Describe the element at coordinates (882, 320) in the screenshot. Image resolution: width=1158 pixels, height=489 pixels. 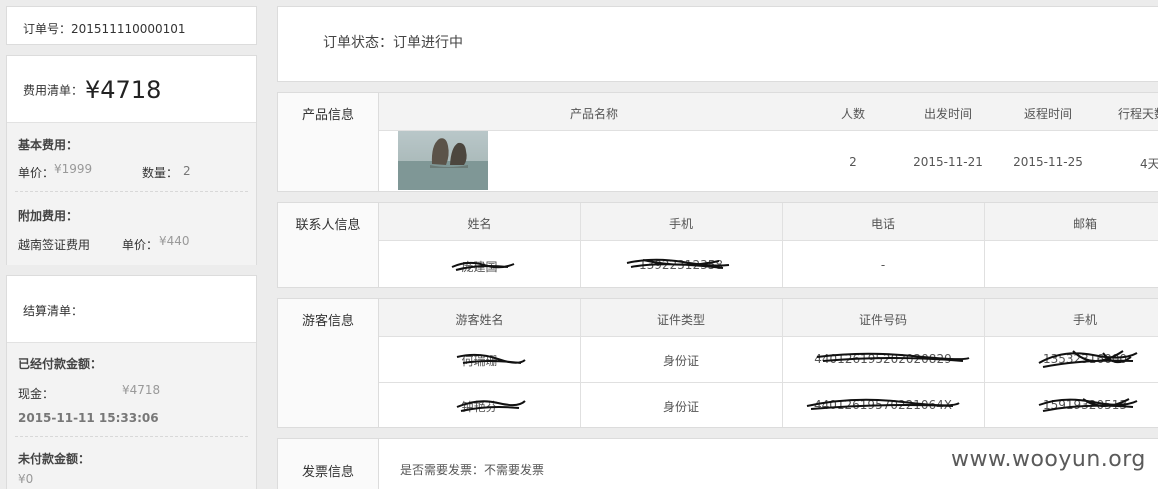
I see `col-id-number: 证件号码` at that location.